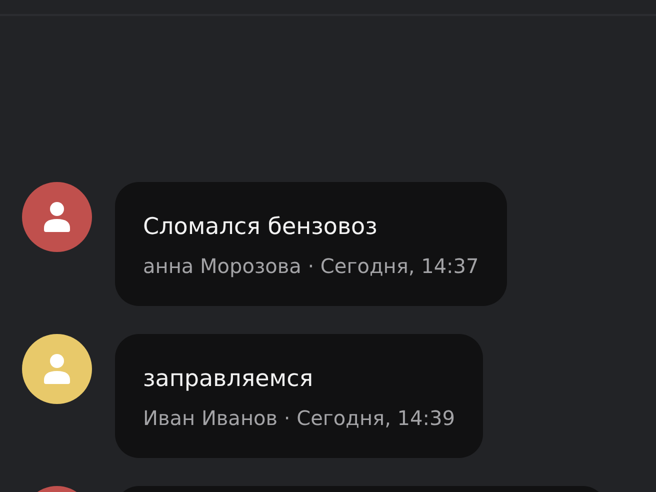 The image size is (656, 492). I want to click on message-text: Сломался бензовоз, so click(260, 227).